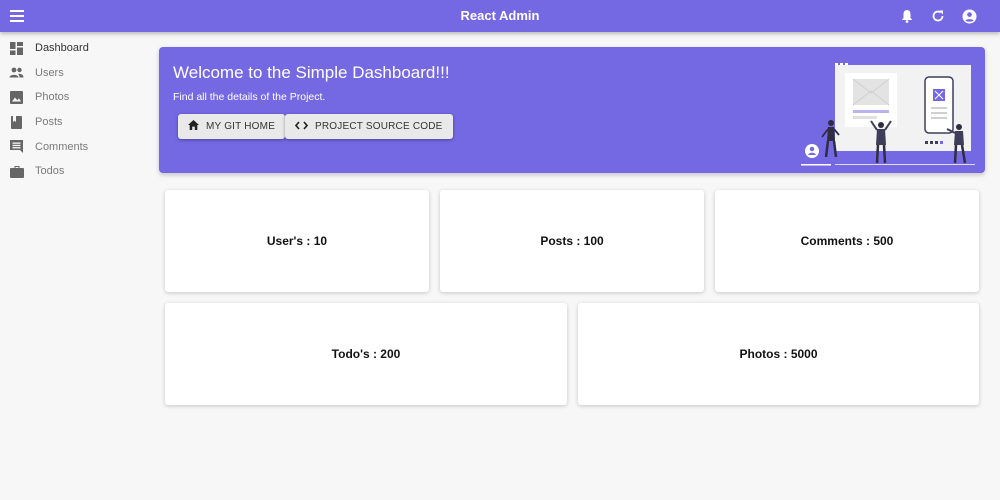 The height and width of the screenshot is (500, 1000). What do you see at coordinates (301, 126) in the screenshot?
I see `code-icon` at bounding box center [301, 126].